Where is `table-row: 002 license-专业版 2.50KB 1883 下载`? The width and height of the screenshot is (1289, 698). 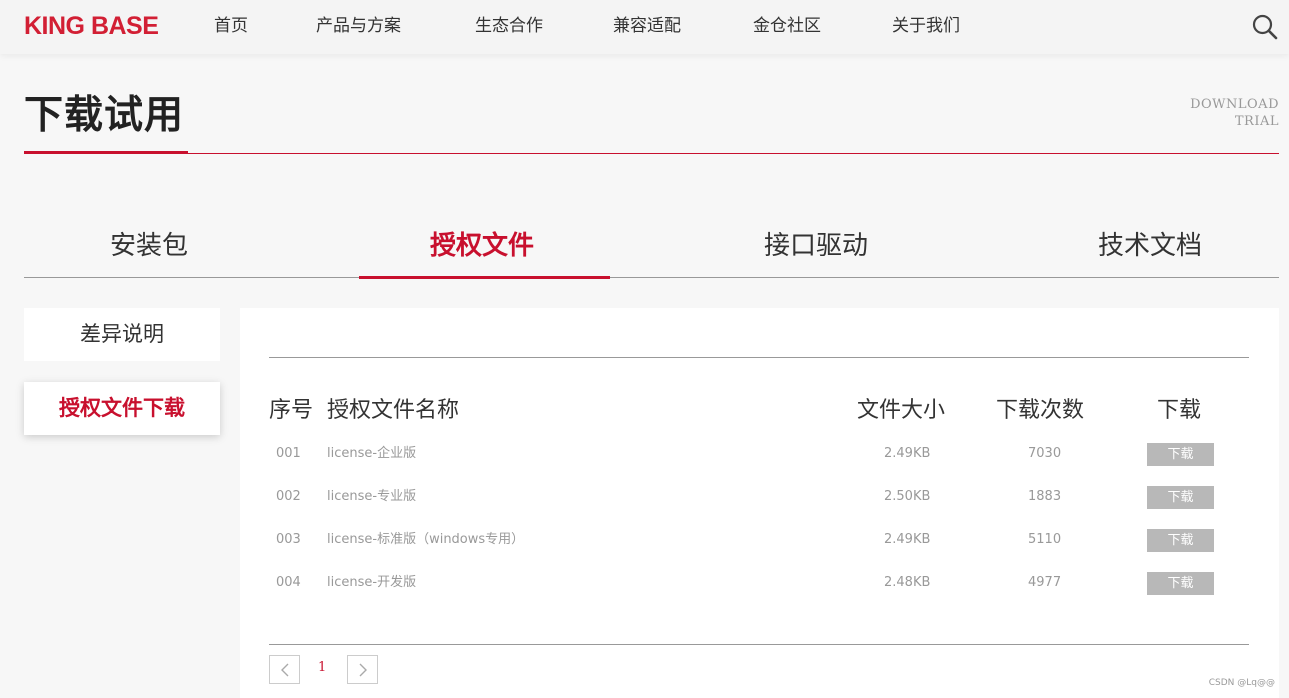
table-row: 002 license-专业版 2.50KB 1883 下载 is located at coordinates (759, 497).